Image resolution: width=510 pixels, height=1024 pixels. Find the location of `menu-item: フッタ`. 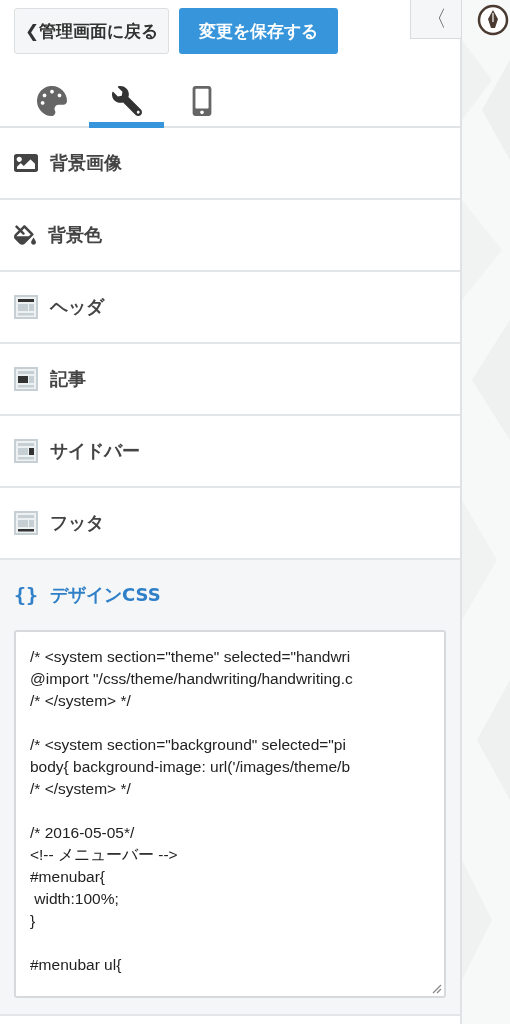

menu-item: フッタ is located at coordinates (230, 523).